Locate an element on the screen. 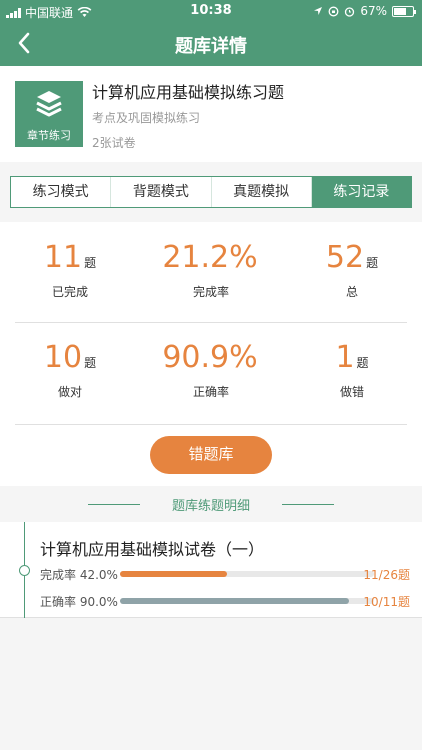  completion-label: 完成率 42.0% is located at coordinates (79, 575).